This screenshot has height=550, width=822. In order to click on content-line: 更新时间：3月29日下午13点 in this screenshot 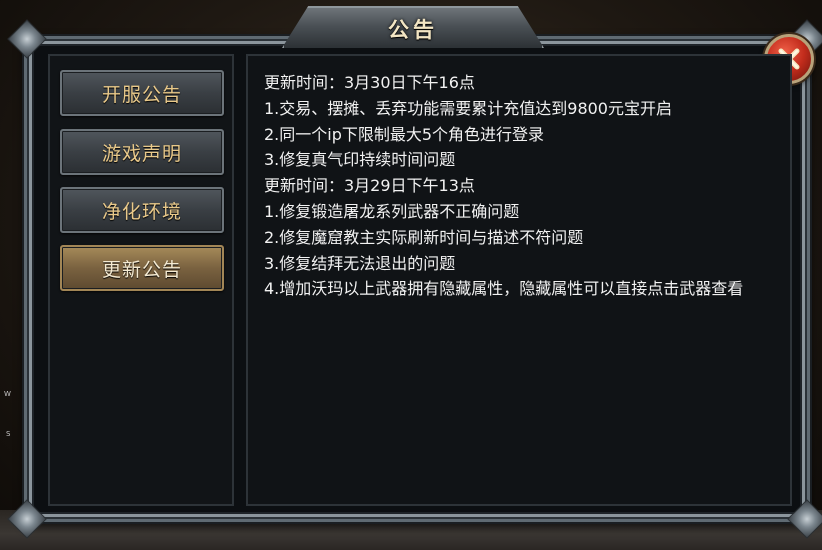, I will do `click(369, 186)`.